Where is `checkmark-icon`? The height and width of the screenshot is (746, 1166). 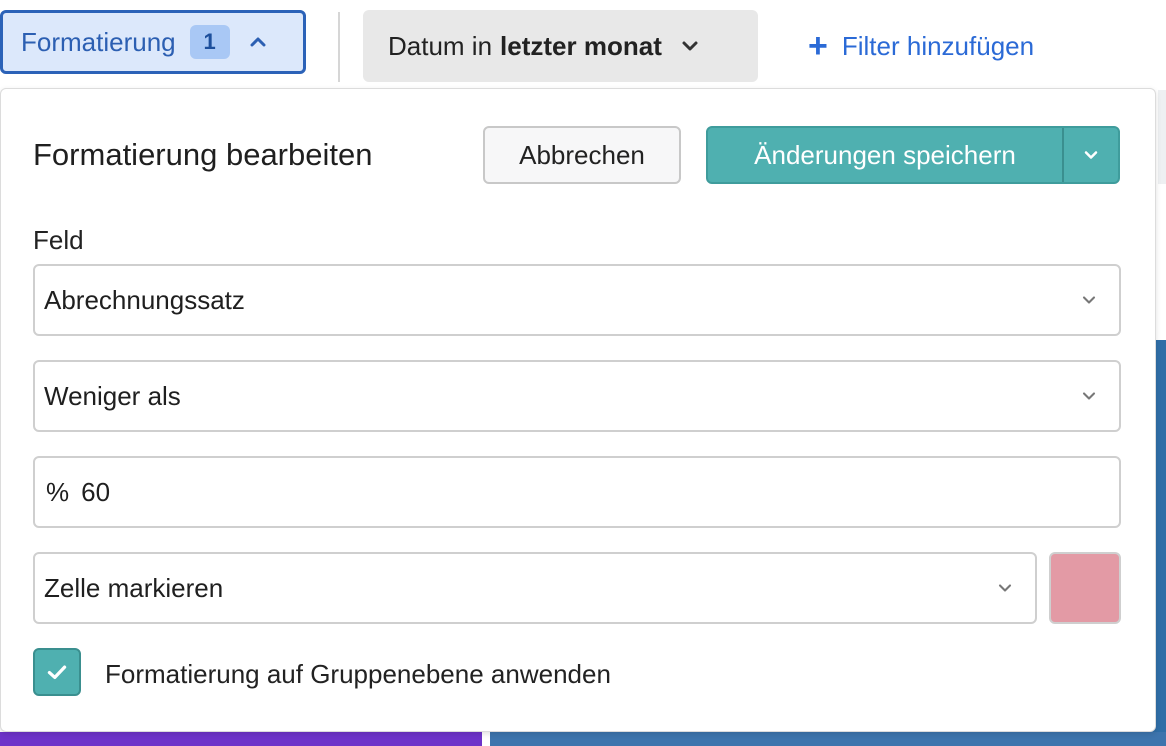 checkmark-icon is located at coordinates (57, 672).